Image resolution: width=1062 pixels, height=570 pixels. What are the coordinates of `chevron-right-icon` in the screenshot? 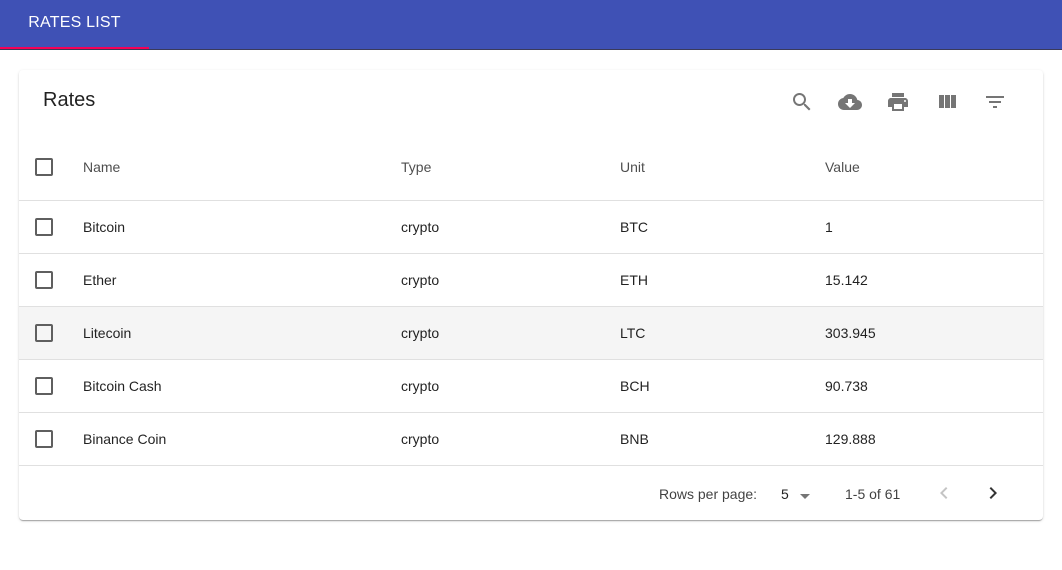 It's located at (993, 493).